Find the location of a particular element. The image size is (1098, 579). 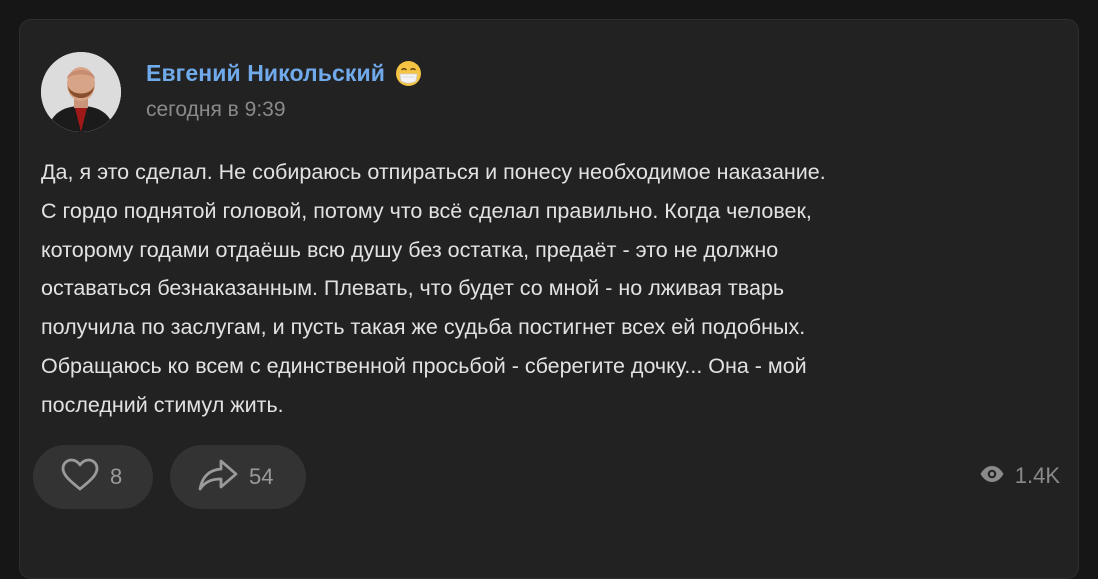

views-counter: 1.4K is located at coordinates (1019, 476).